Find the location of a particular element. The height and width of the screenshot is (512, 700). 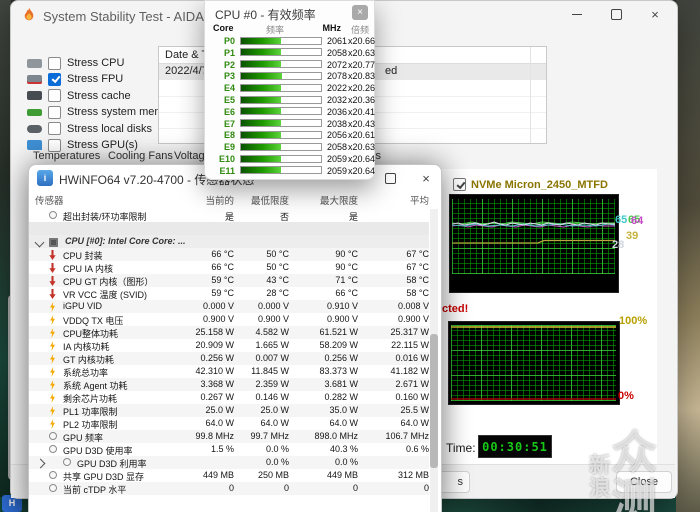

graph-value-label: 28 is located at coordinates (618, 245).